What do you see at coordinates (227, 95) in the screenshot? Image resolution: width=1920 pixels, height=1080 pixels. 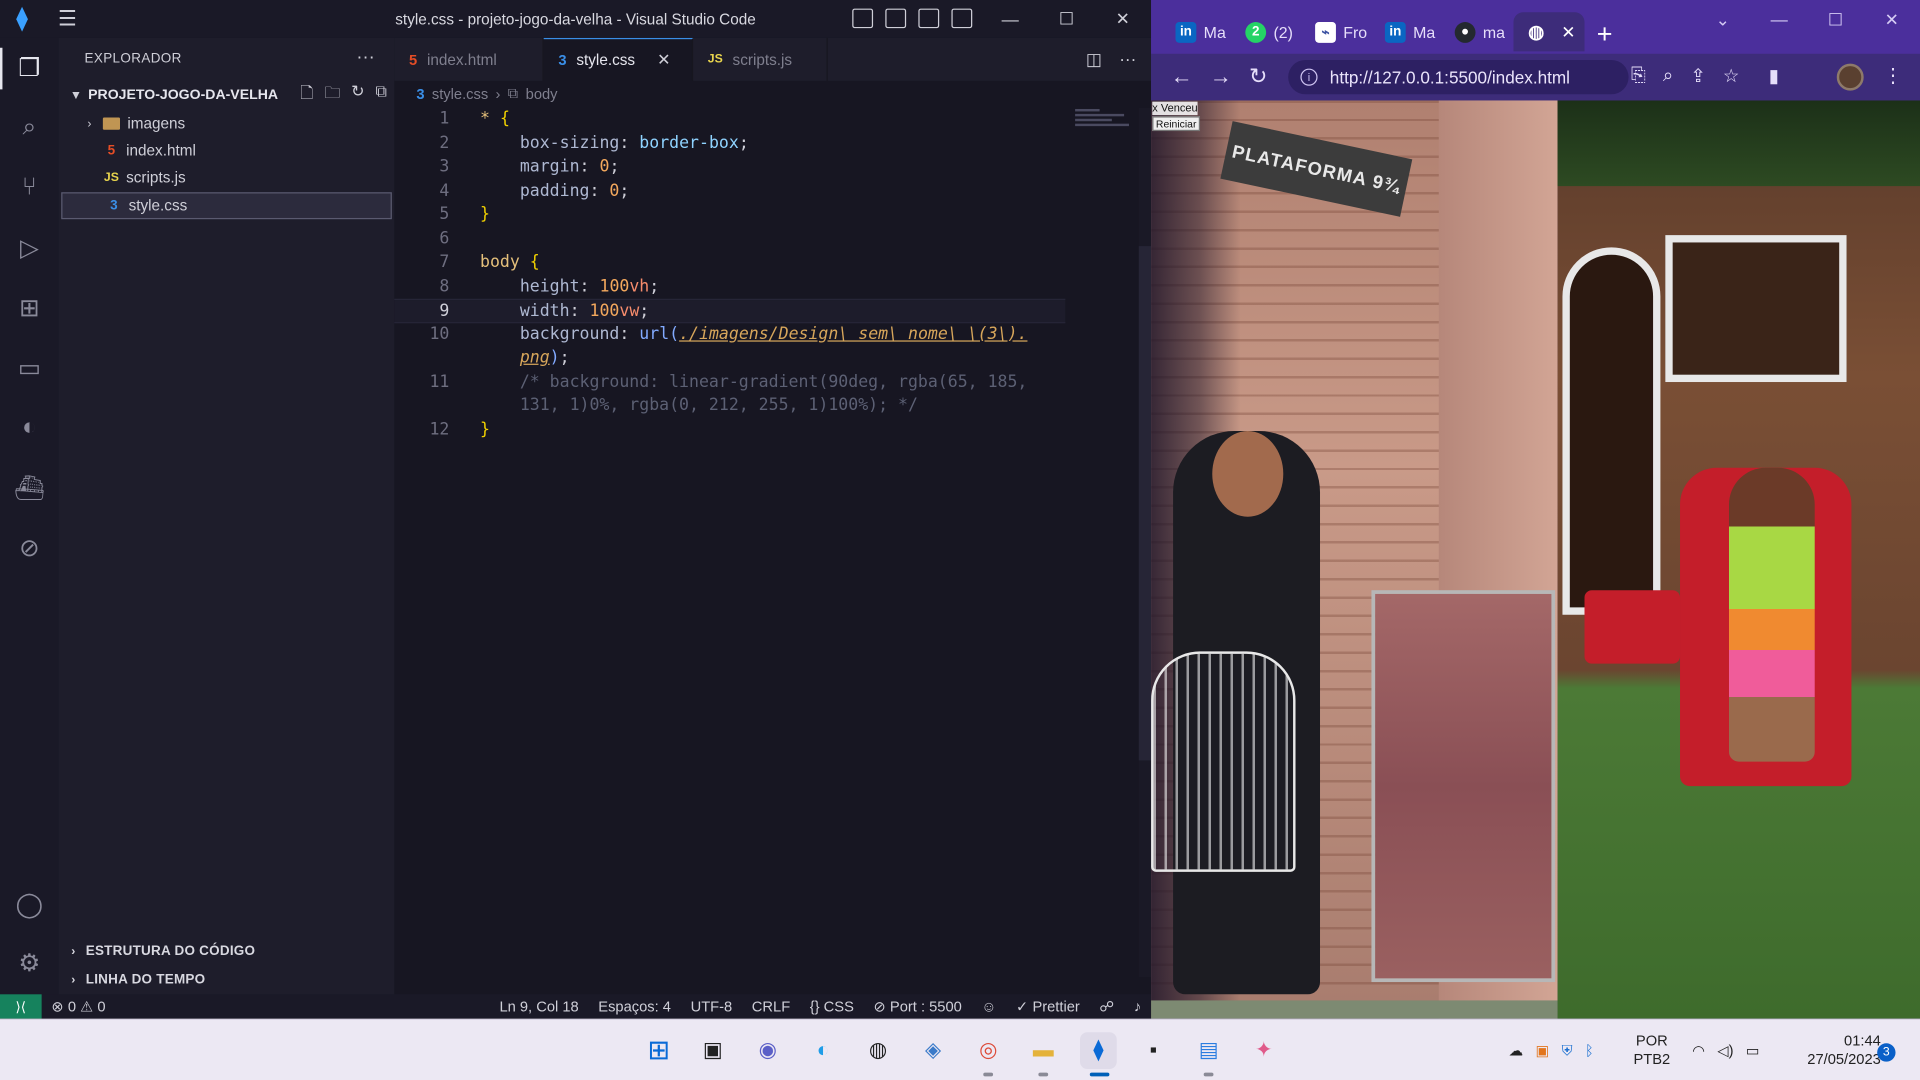 I see `project-folder-header: ▼ PROJETO-JOGO-DA-VELHA 🗋 🗀 ↻ ⧉` at bounding box center [227, 95].